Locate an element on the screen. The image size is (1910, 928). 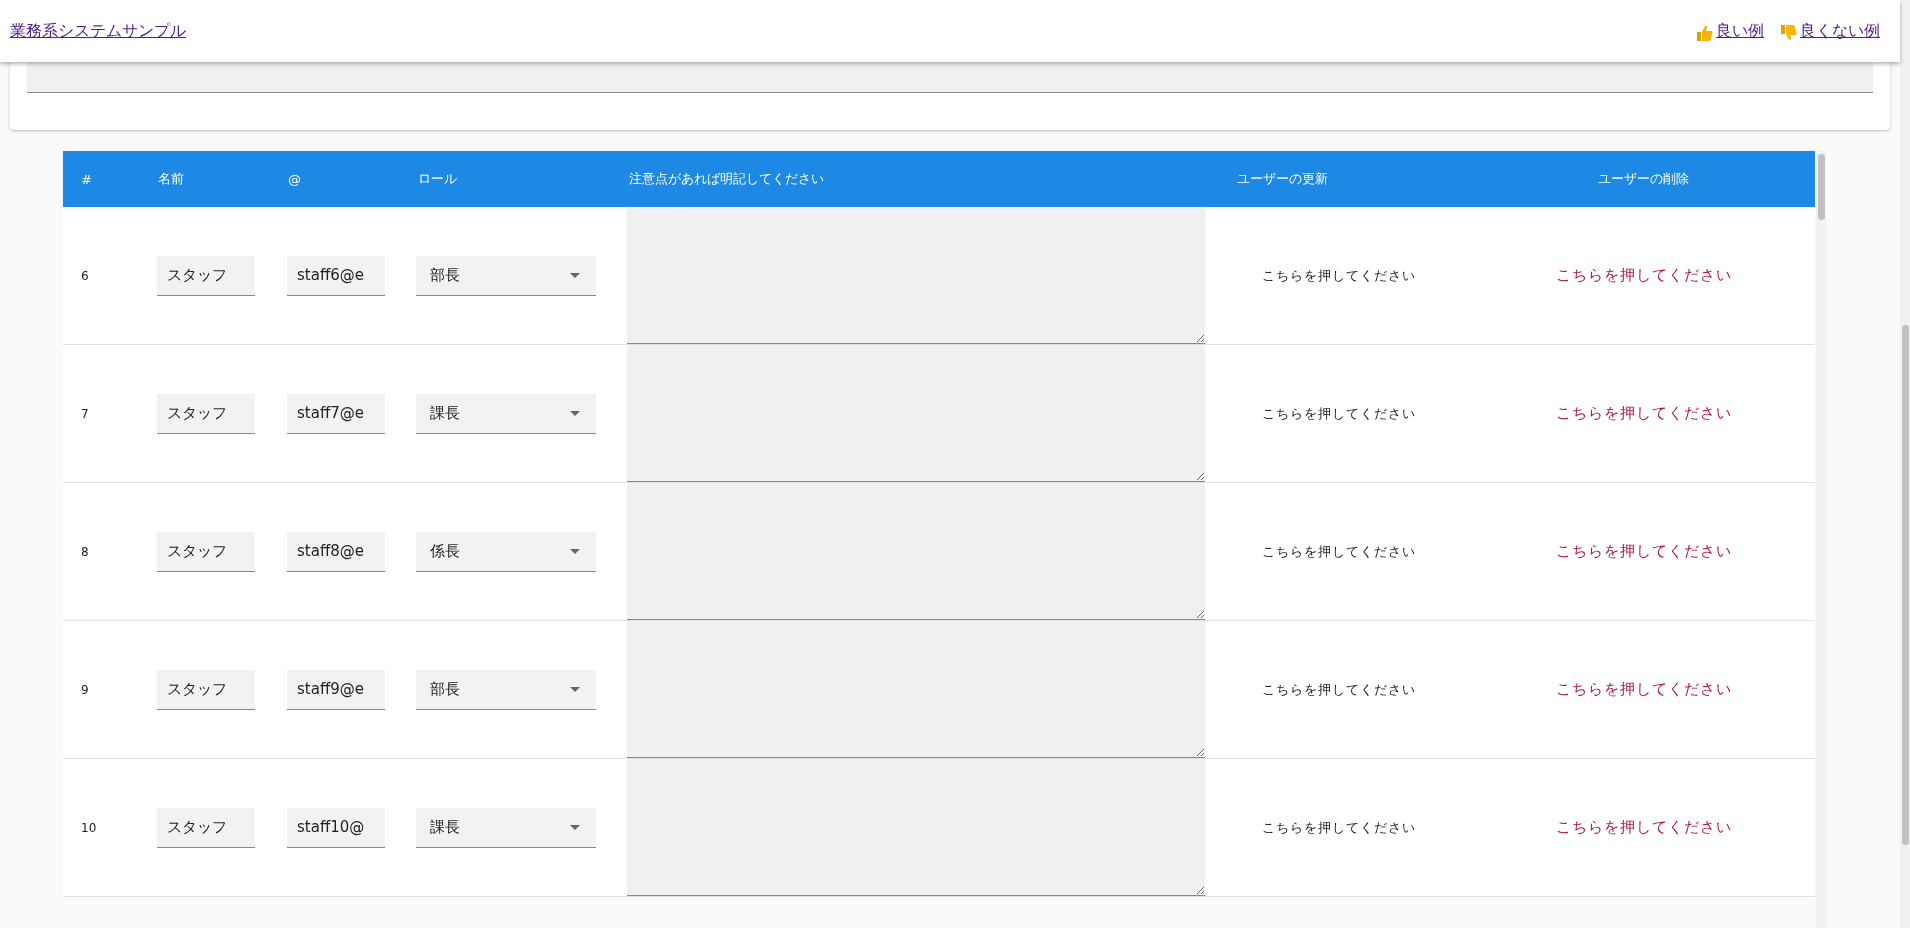
row-number: 6 is located at coordinates (85, 275).